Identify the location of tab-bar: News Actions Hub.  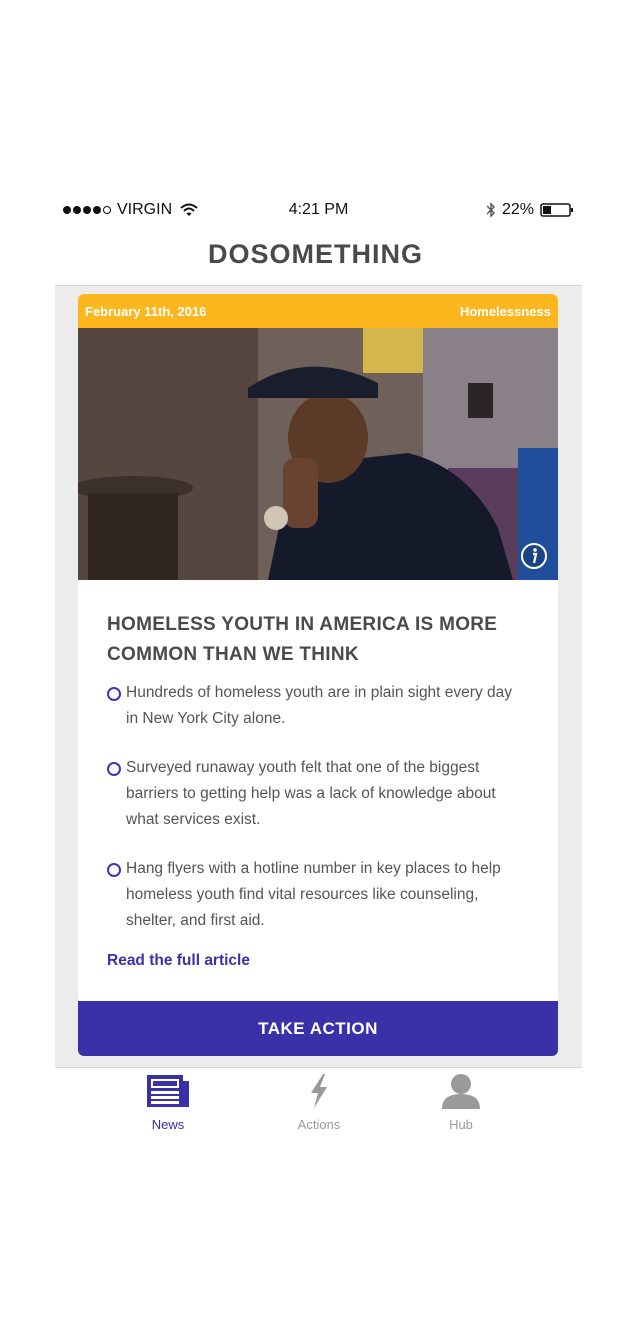
(318, 1103).